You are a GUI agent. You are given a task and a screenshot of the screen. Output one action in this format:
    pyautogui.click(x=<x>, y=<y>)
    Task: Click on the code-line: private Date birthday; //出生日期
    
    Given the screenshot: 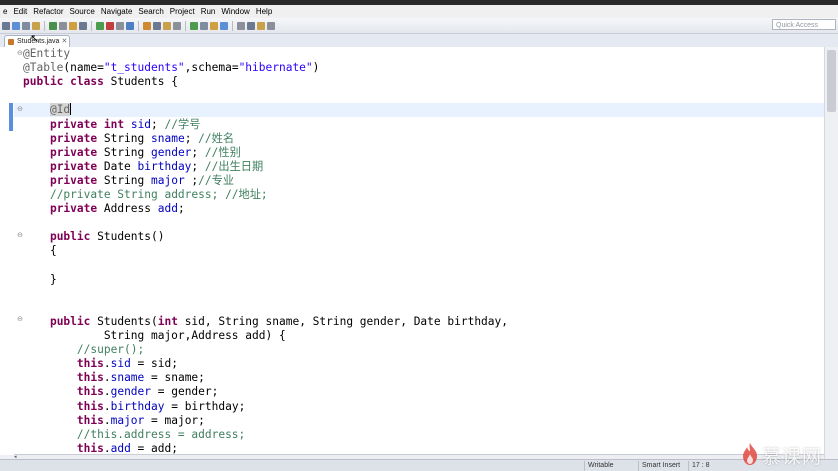 What is the action you would take?
    pyautogui.click(x=143, y=167)
    